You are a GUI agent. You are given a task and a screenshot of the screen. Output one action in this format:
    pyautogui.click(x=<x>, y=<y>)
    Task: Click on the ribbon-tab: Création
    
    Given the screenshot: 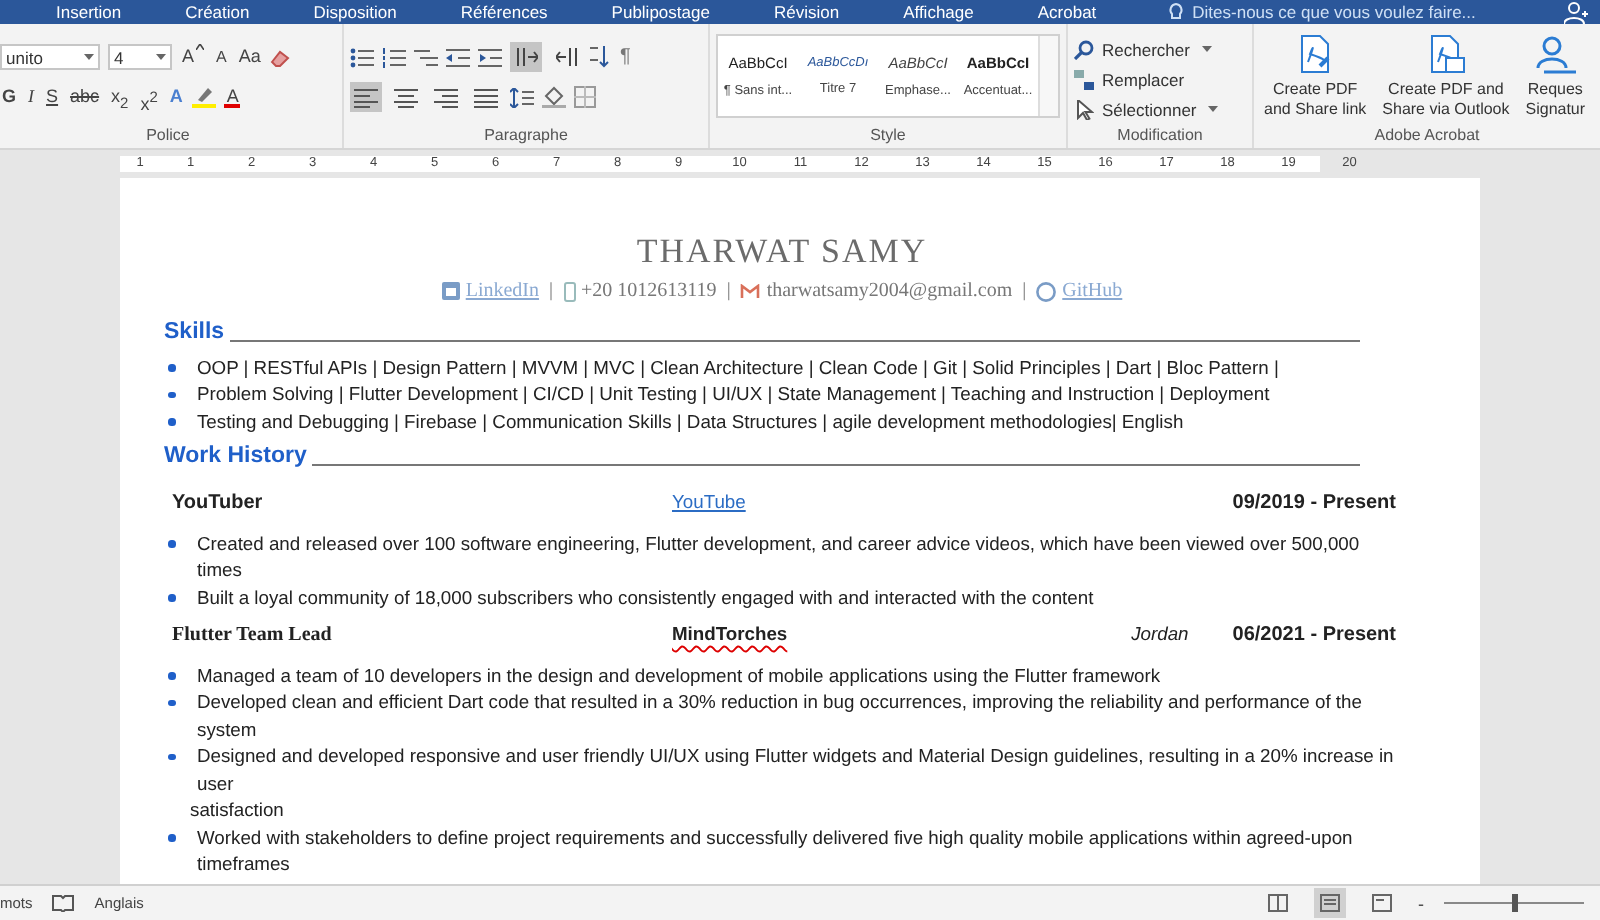 What is the action you would take?
    pyautogui.click(x=217, y=12)
    